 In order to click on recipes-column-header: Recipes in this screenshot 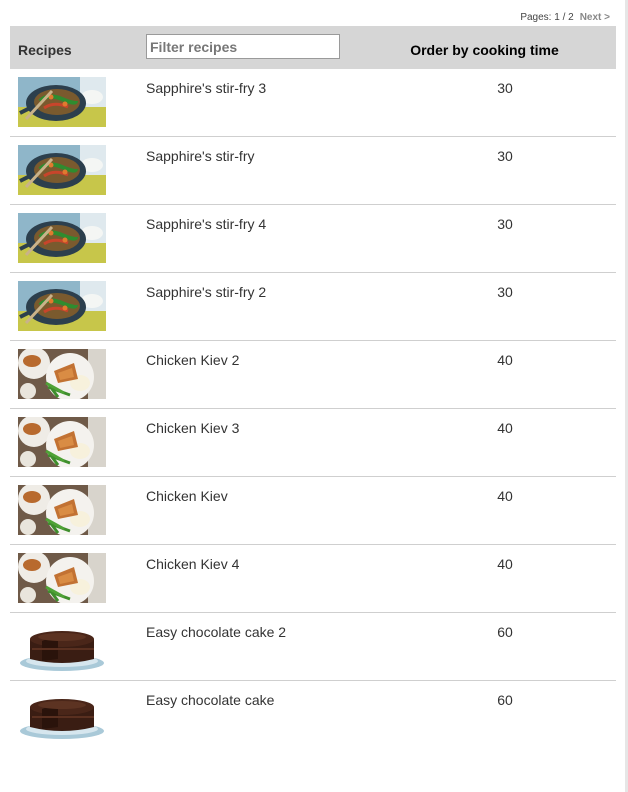, I will do `click(45, 50)`.